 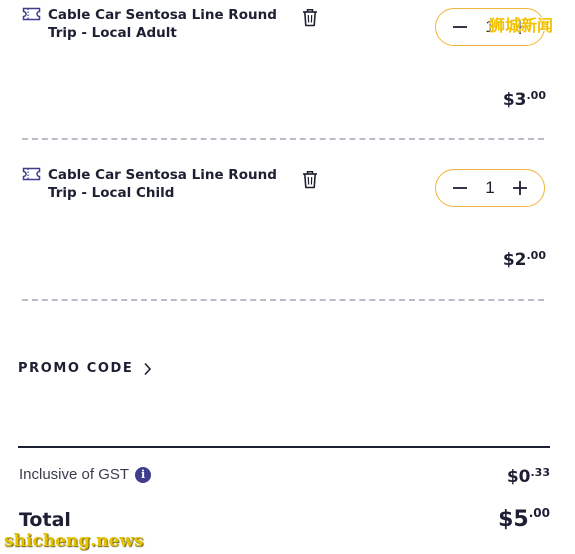 What do you see at coordinates (513, 519) in the screenshot?
I see `total-main: $5` at bounding box center [513, 519].